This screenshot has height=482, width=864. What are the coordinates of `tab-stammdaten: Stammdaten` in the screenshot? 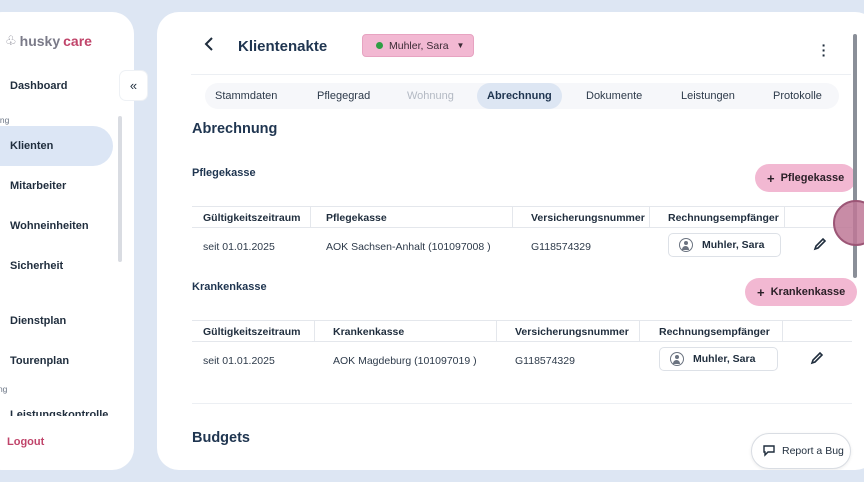 It's located at (246, 96).